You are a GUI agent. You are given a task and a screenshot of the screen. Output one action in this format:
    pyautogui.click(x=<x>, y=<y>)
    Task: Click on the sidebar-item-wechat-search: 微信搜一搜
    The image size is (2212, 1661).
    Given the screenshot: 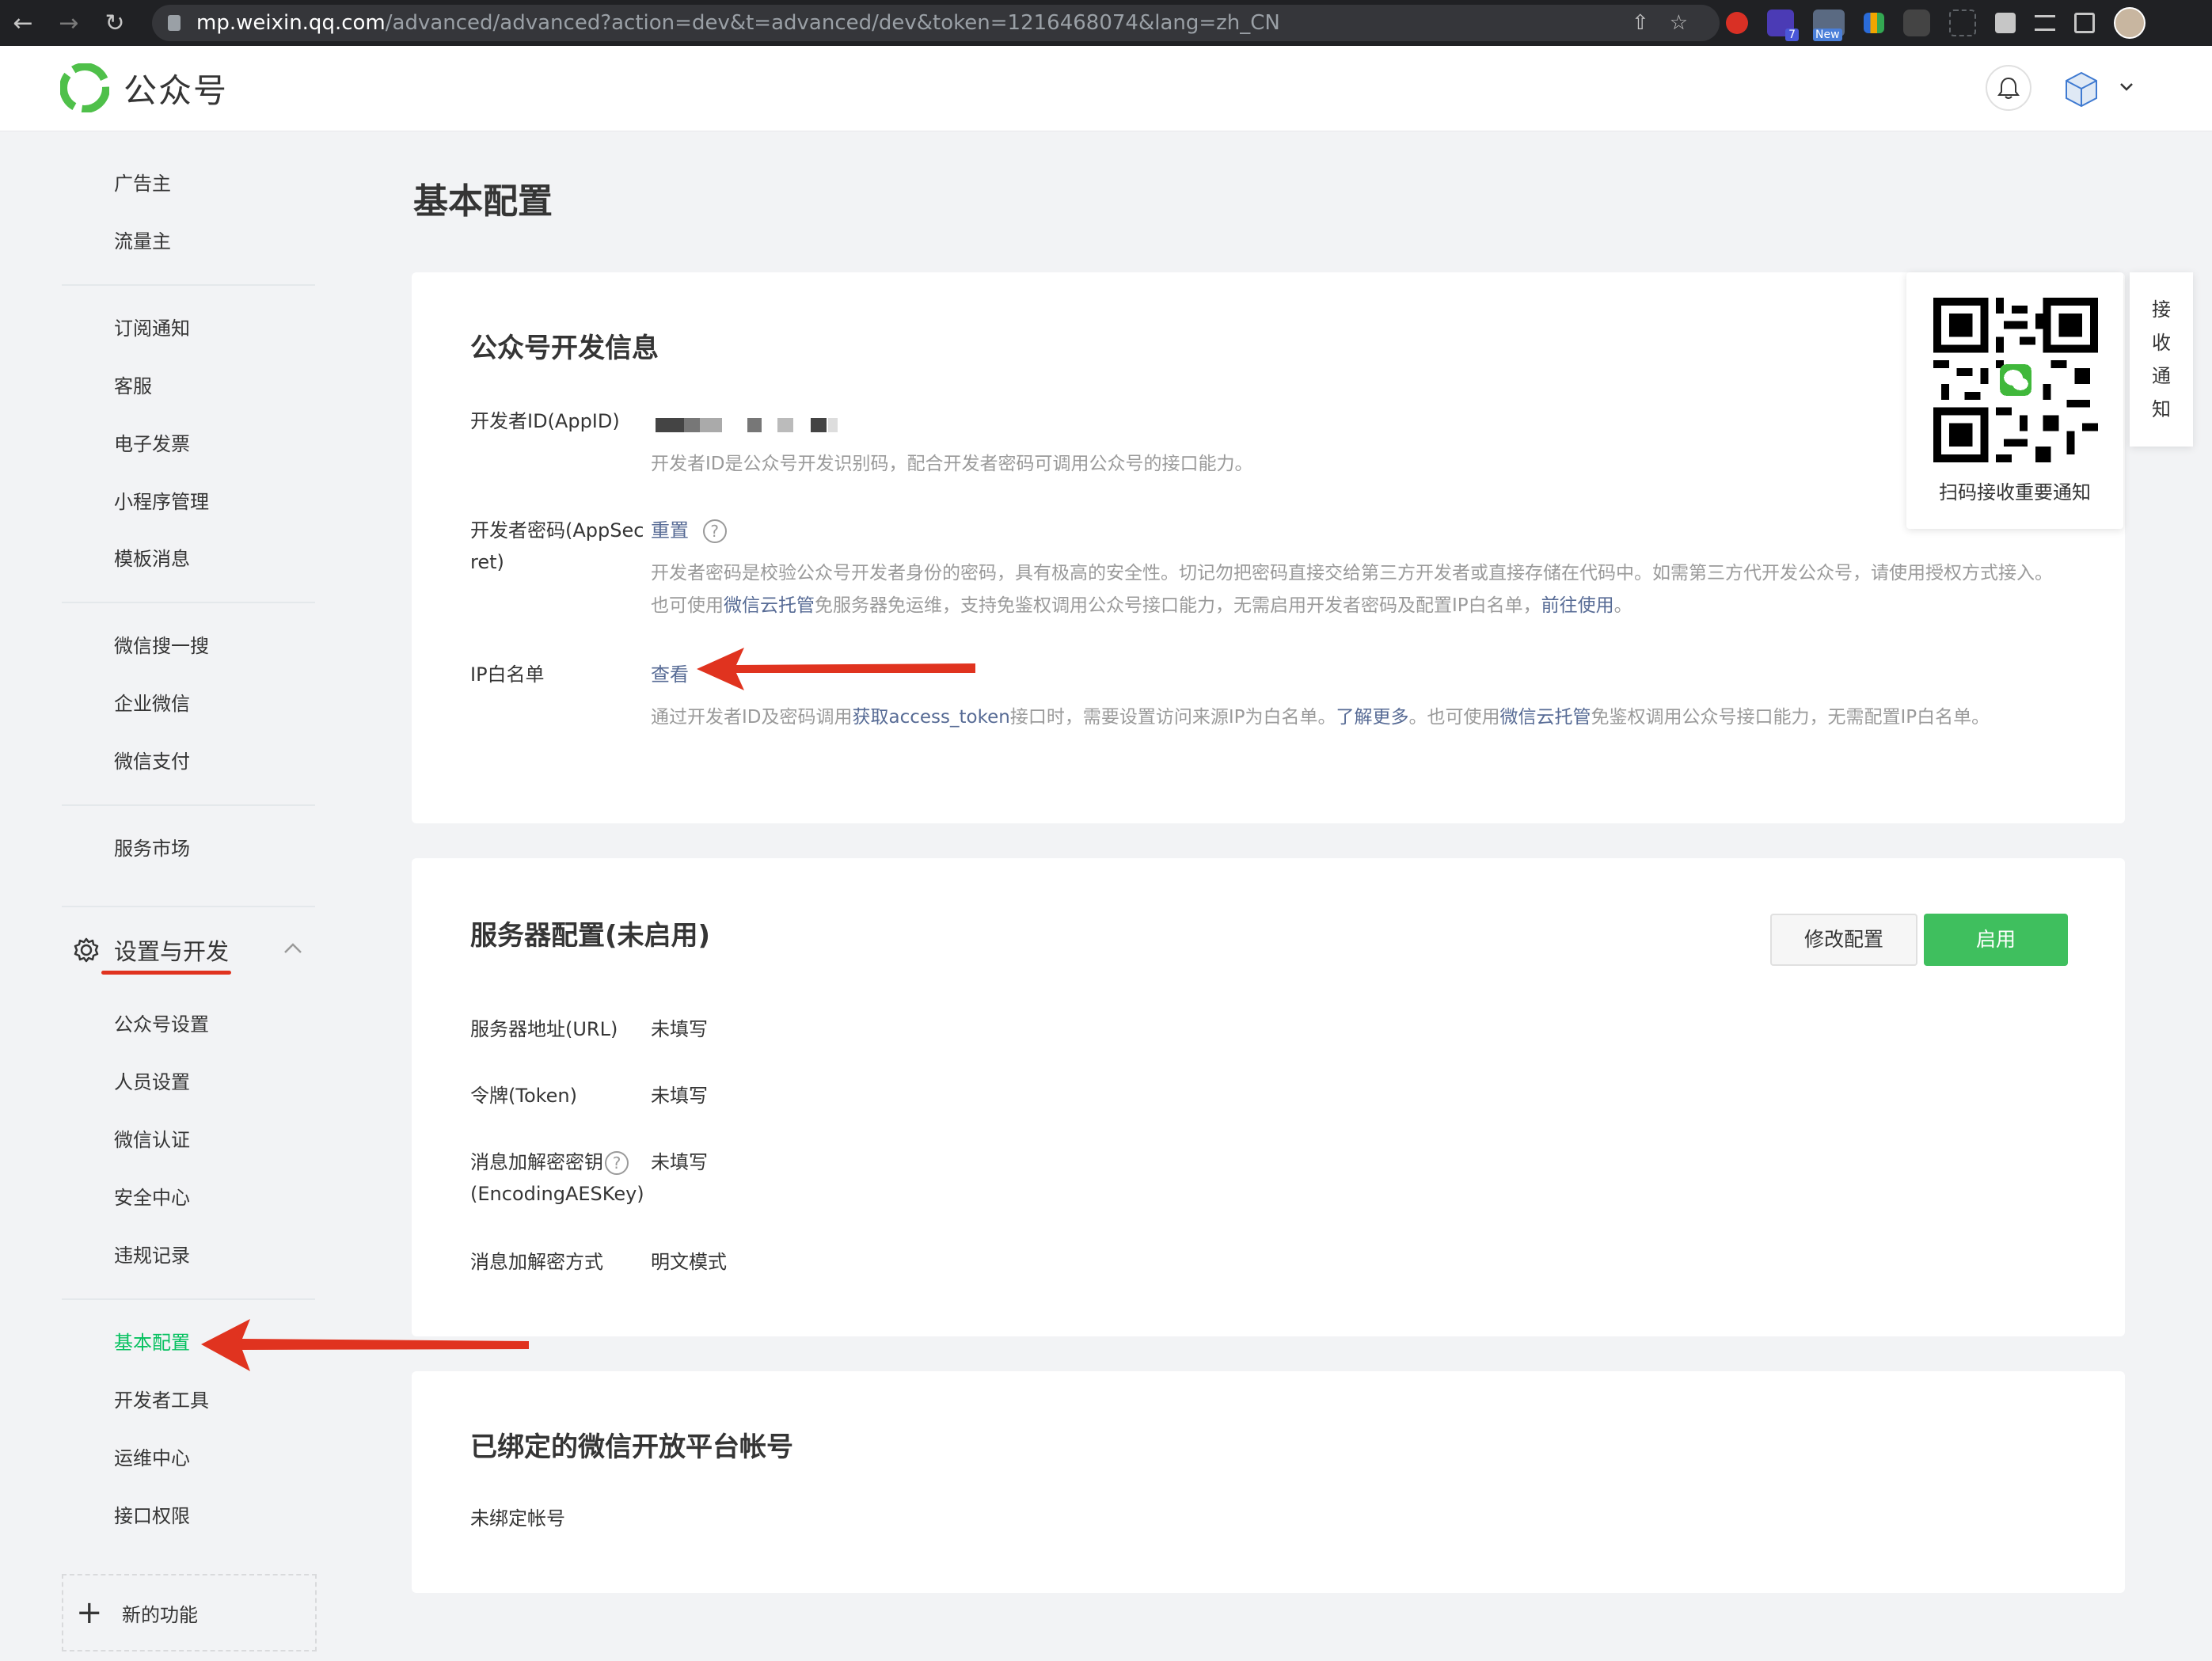 What is the action you would take?
    pyautogui.click(x=161, y=646)
    